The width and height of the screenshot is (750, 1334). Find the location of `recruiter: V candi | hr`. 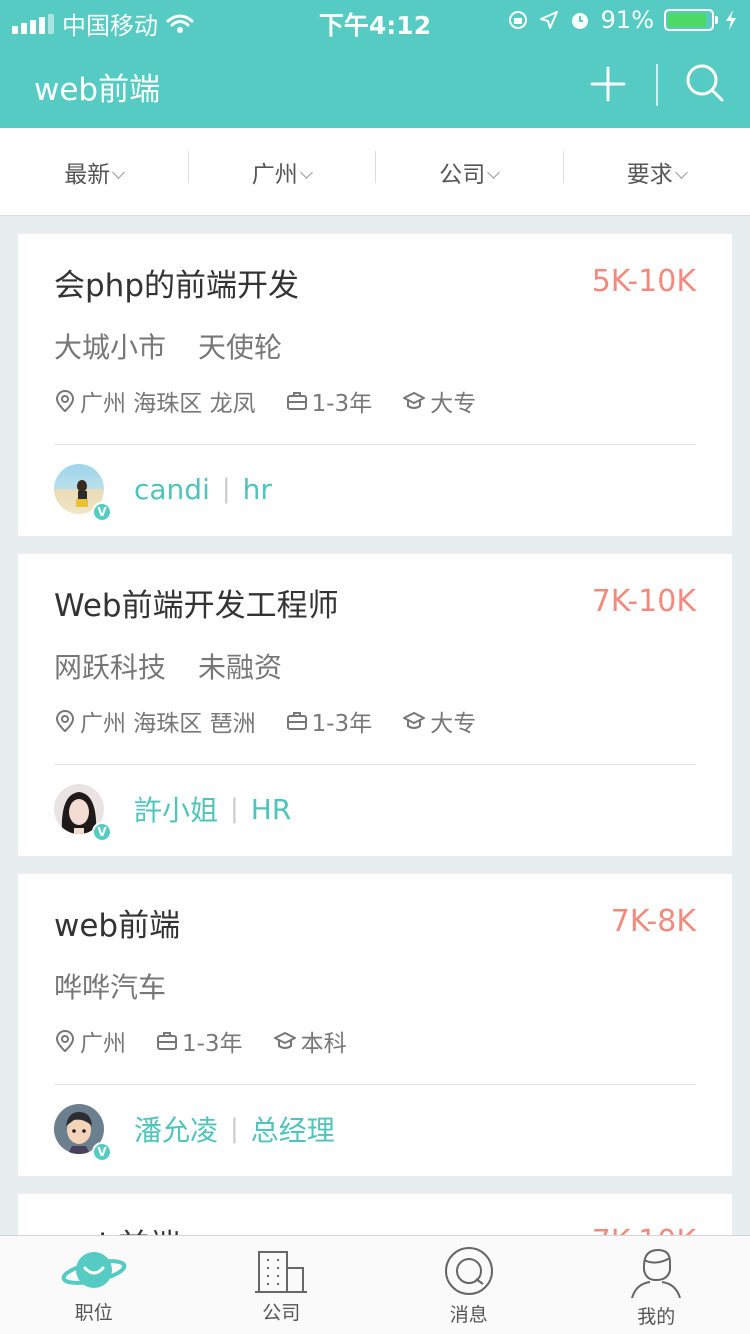

recruiter: V candi | hr is located at coordinates (163, 493).